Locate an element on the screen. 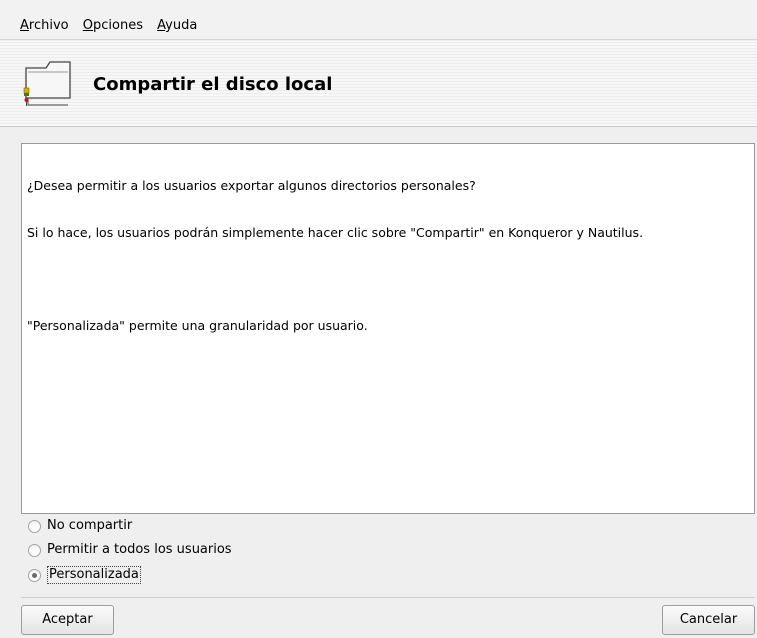  menu-ayuda-label: yuda is located at coordinates (181, 25).